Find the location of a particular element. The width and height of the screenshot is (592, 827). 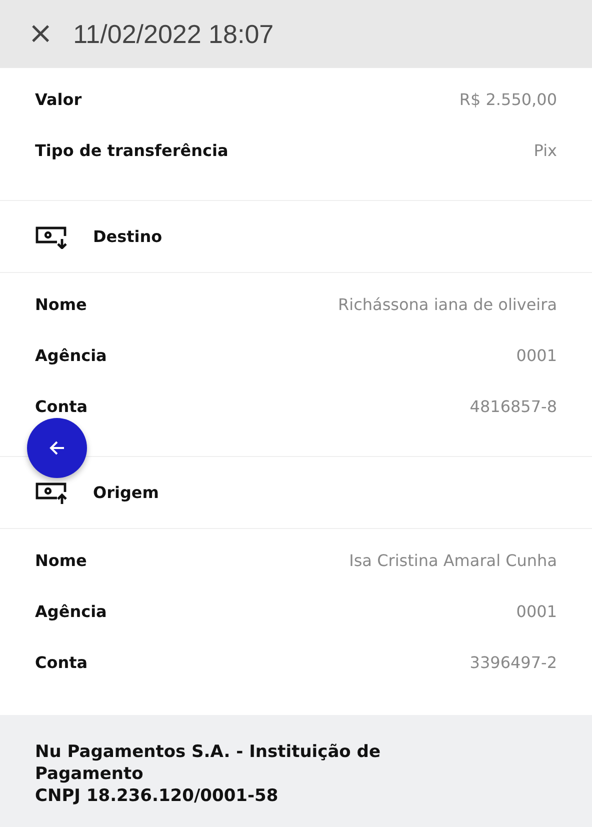

section-title: Destino is located at coordinates (127, 236).